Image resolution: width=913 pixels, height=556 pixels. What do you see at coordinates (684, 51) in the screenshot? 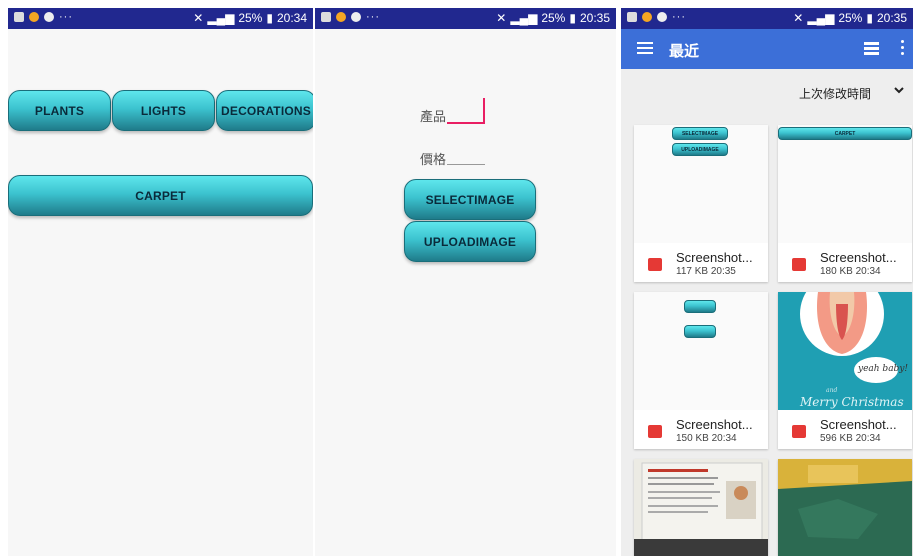
I see `page-title: 最近` at bounding box center [684, 51].